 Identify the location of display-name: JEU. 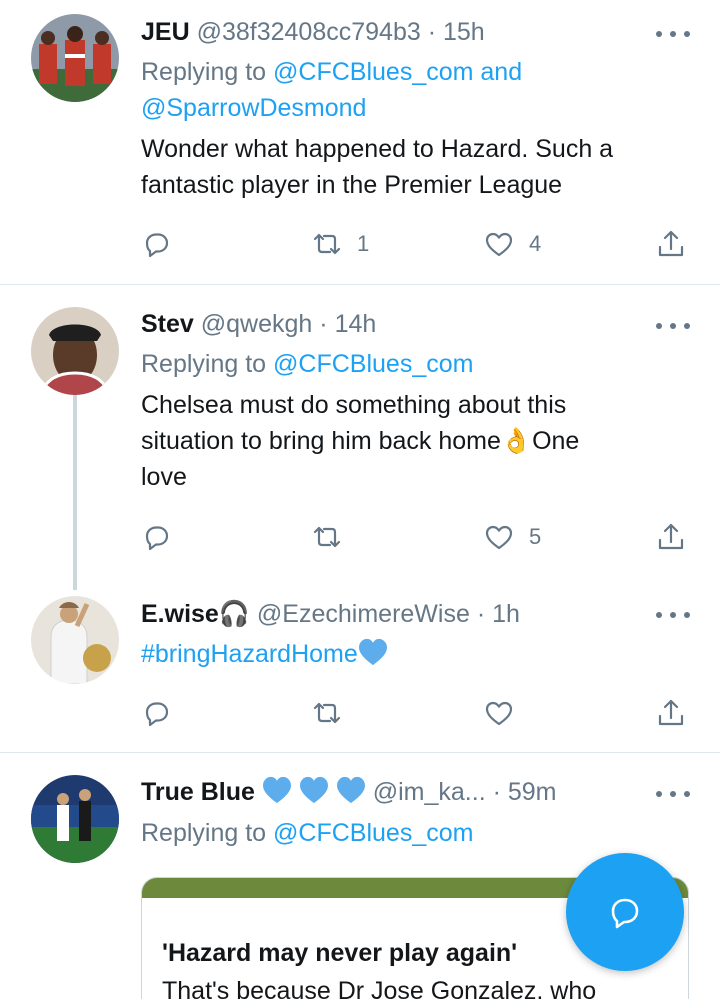
(165, 32).